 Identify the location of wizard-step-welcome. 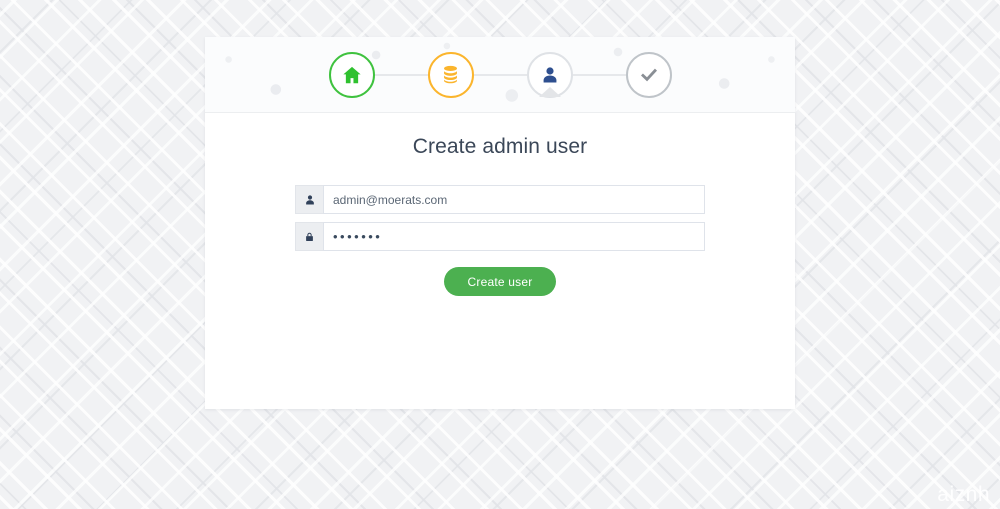
(351, 74).